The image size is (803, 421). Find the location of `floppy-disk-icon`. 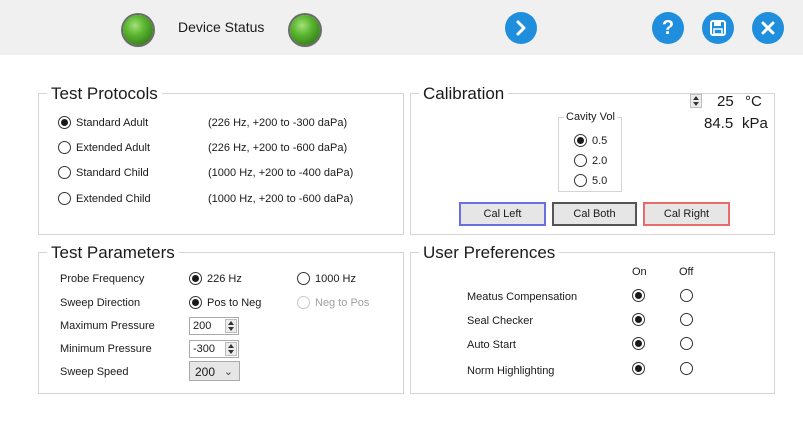

floppy-disk-icon is located at coordinates (718, 28).